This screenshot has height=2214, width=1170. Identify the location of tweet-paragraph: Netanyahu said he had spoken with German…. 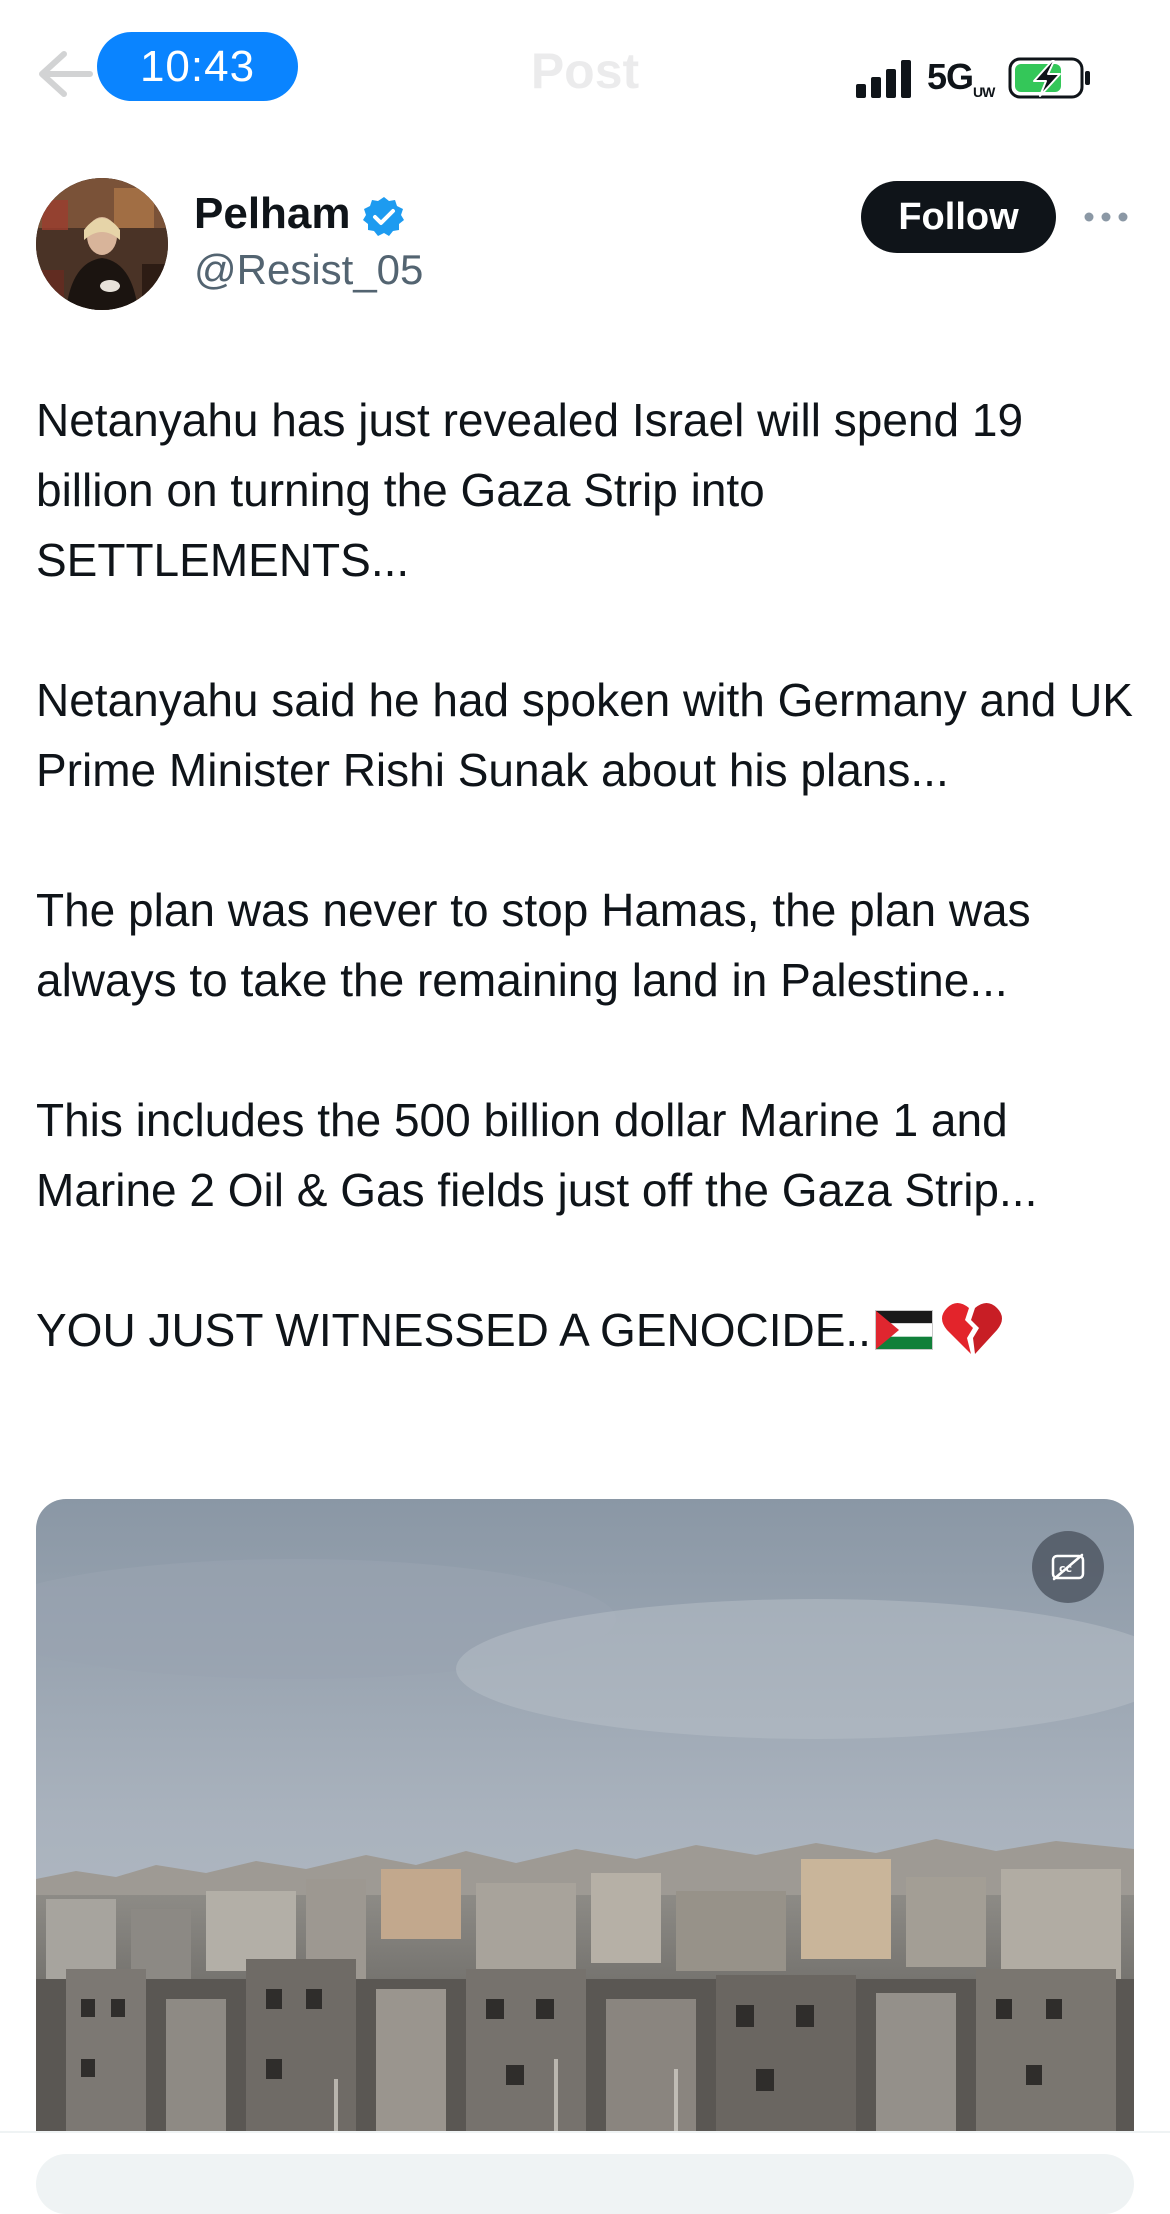
(584, 735).